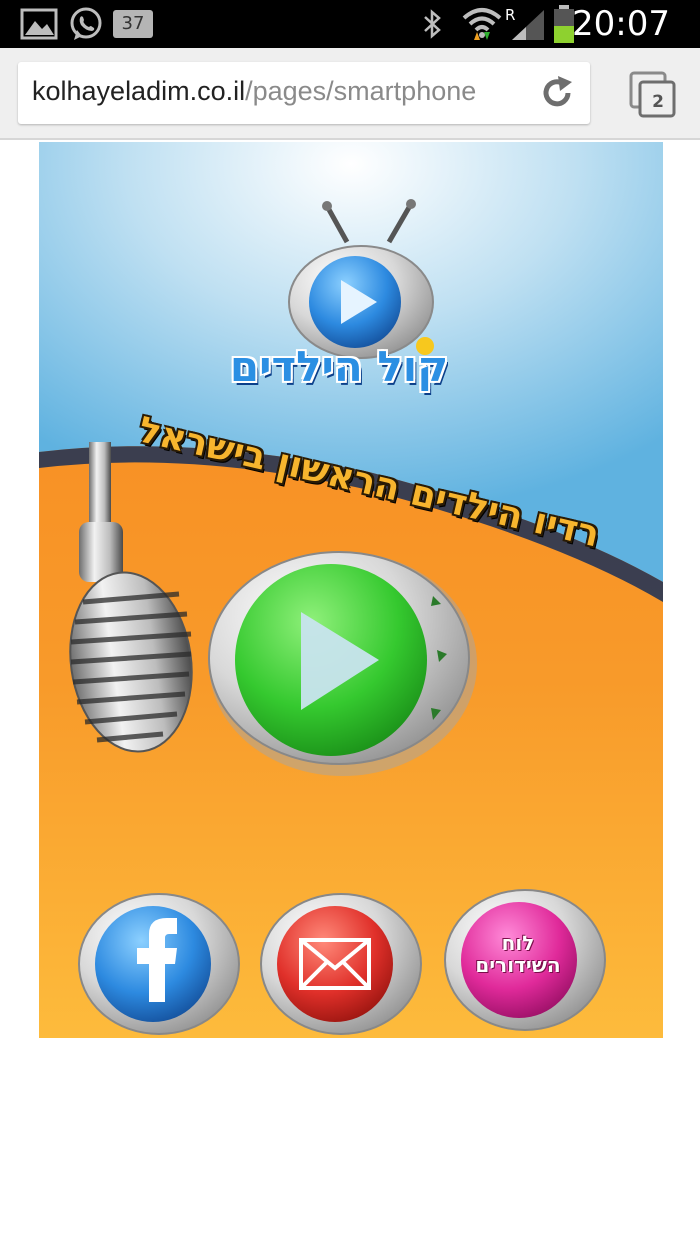 This screenshot has width=700, height=1244. What do you see at coordinates (557, 93) in the screenshot?
I see `reload-icon` at bounding box center [557, 93].